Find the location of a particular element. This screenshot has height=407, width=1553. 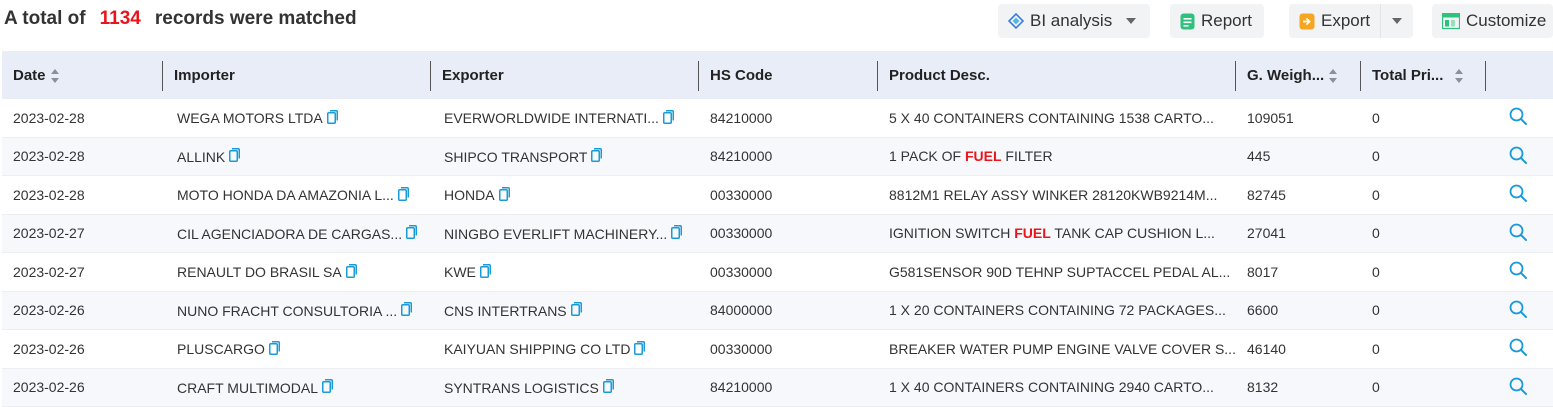

exporter-link: HONDA is located at coordinates (469, 195).